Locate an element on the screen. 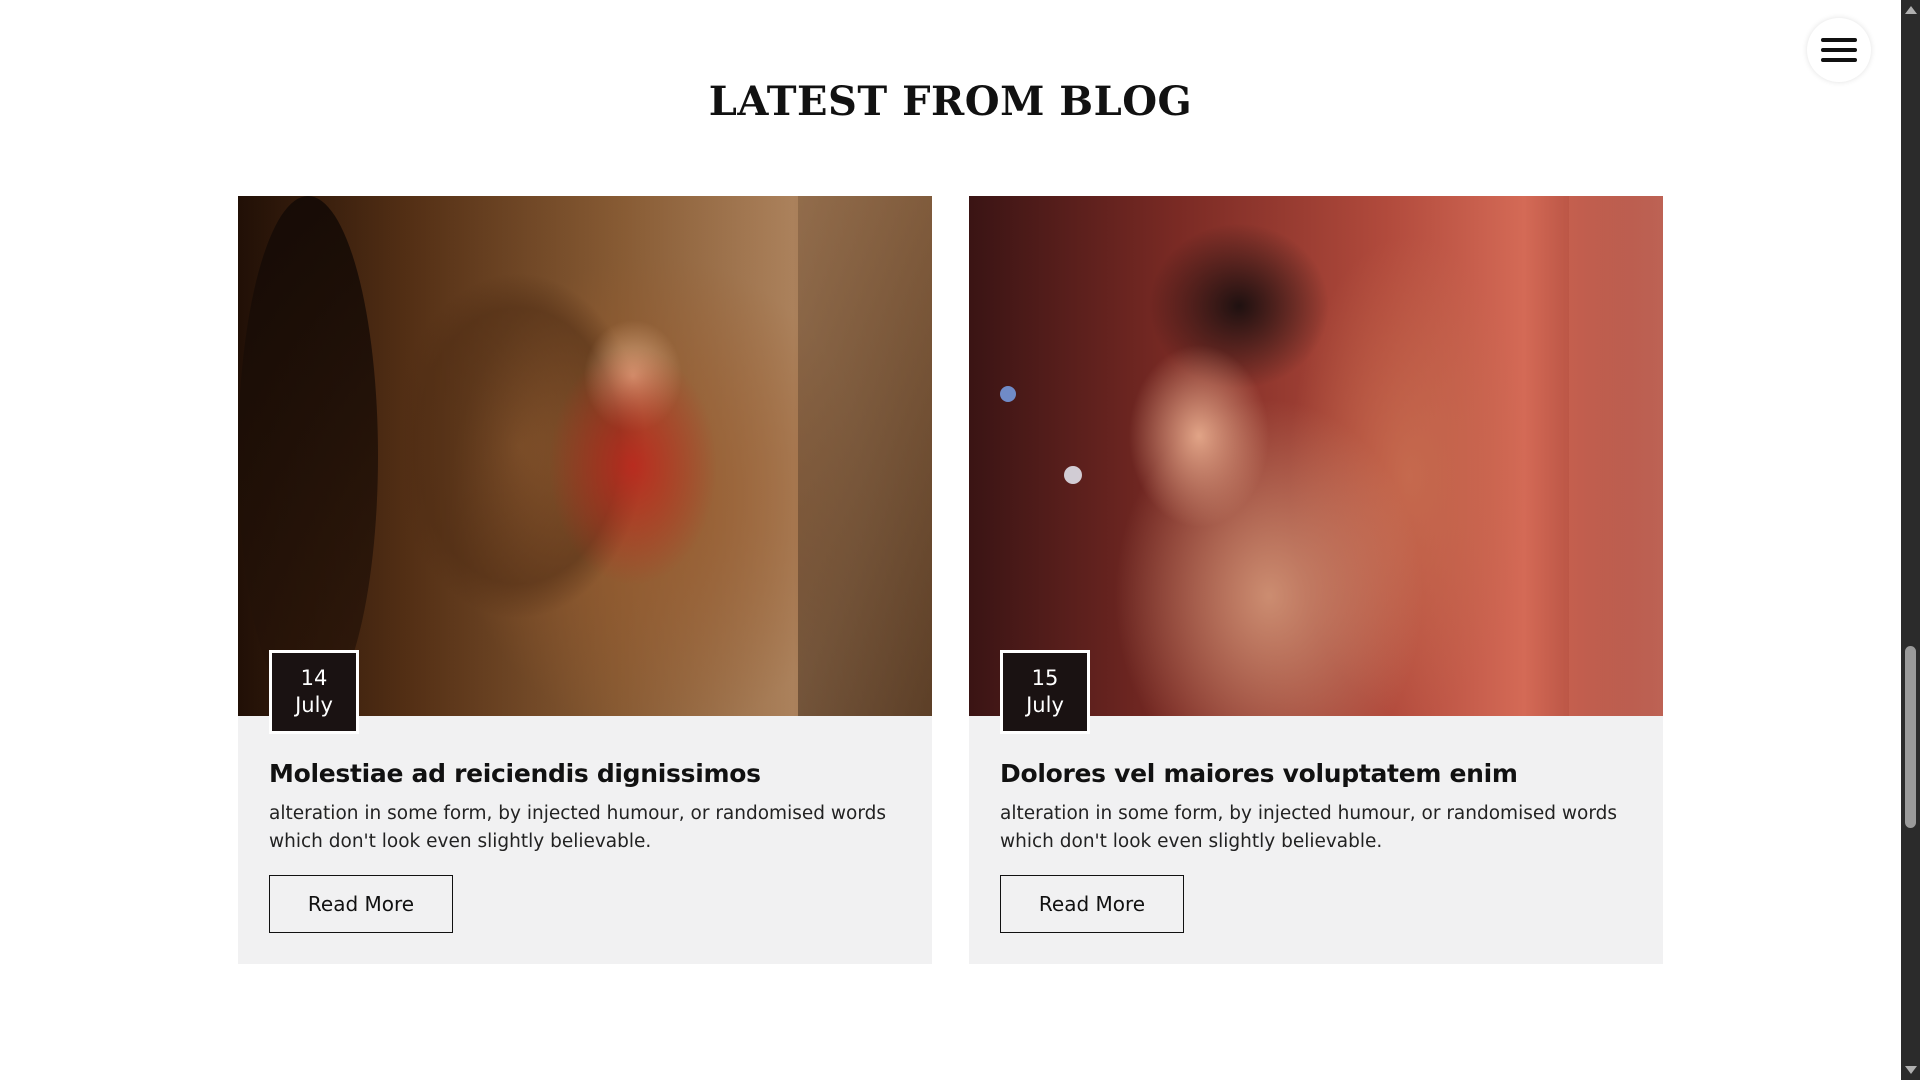 This screenshot has width=1920, height=1080. vertical-scrollbar is located at coordinates (1910, 540).